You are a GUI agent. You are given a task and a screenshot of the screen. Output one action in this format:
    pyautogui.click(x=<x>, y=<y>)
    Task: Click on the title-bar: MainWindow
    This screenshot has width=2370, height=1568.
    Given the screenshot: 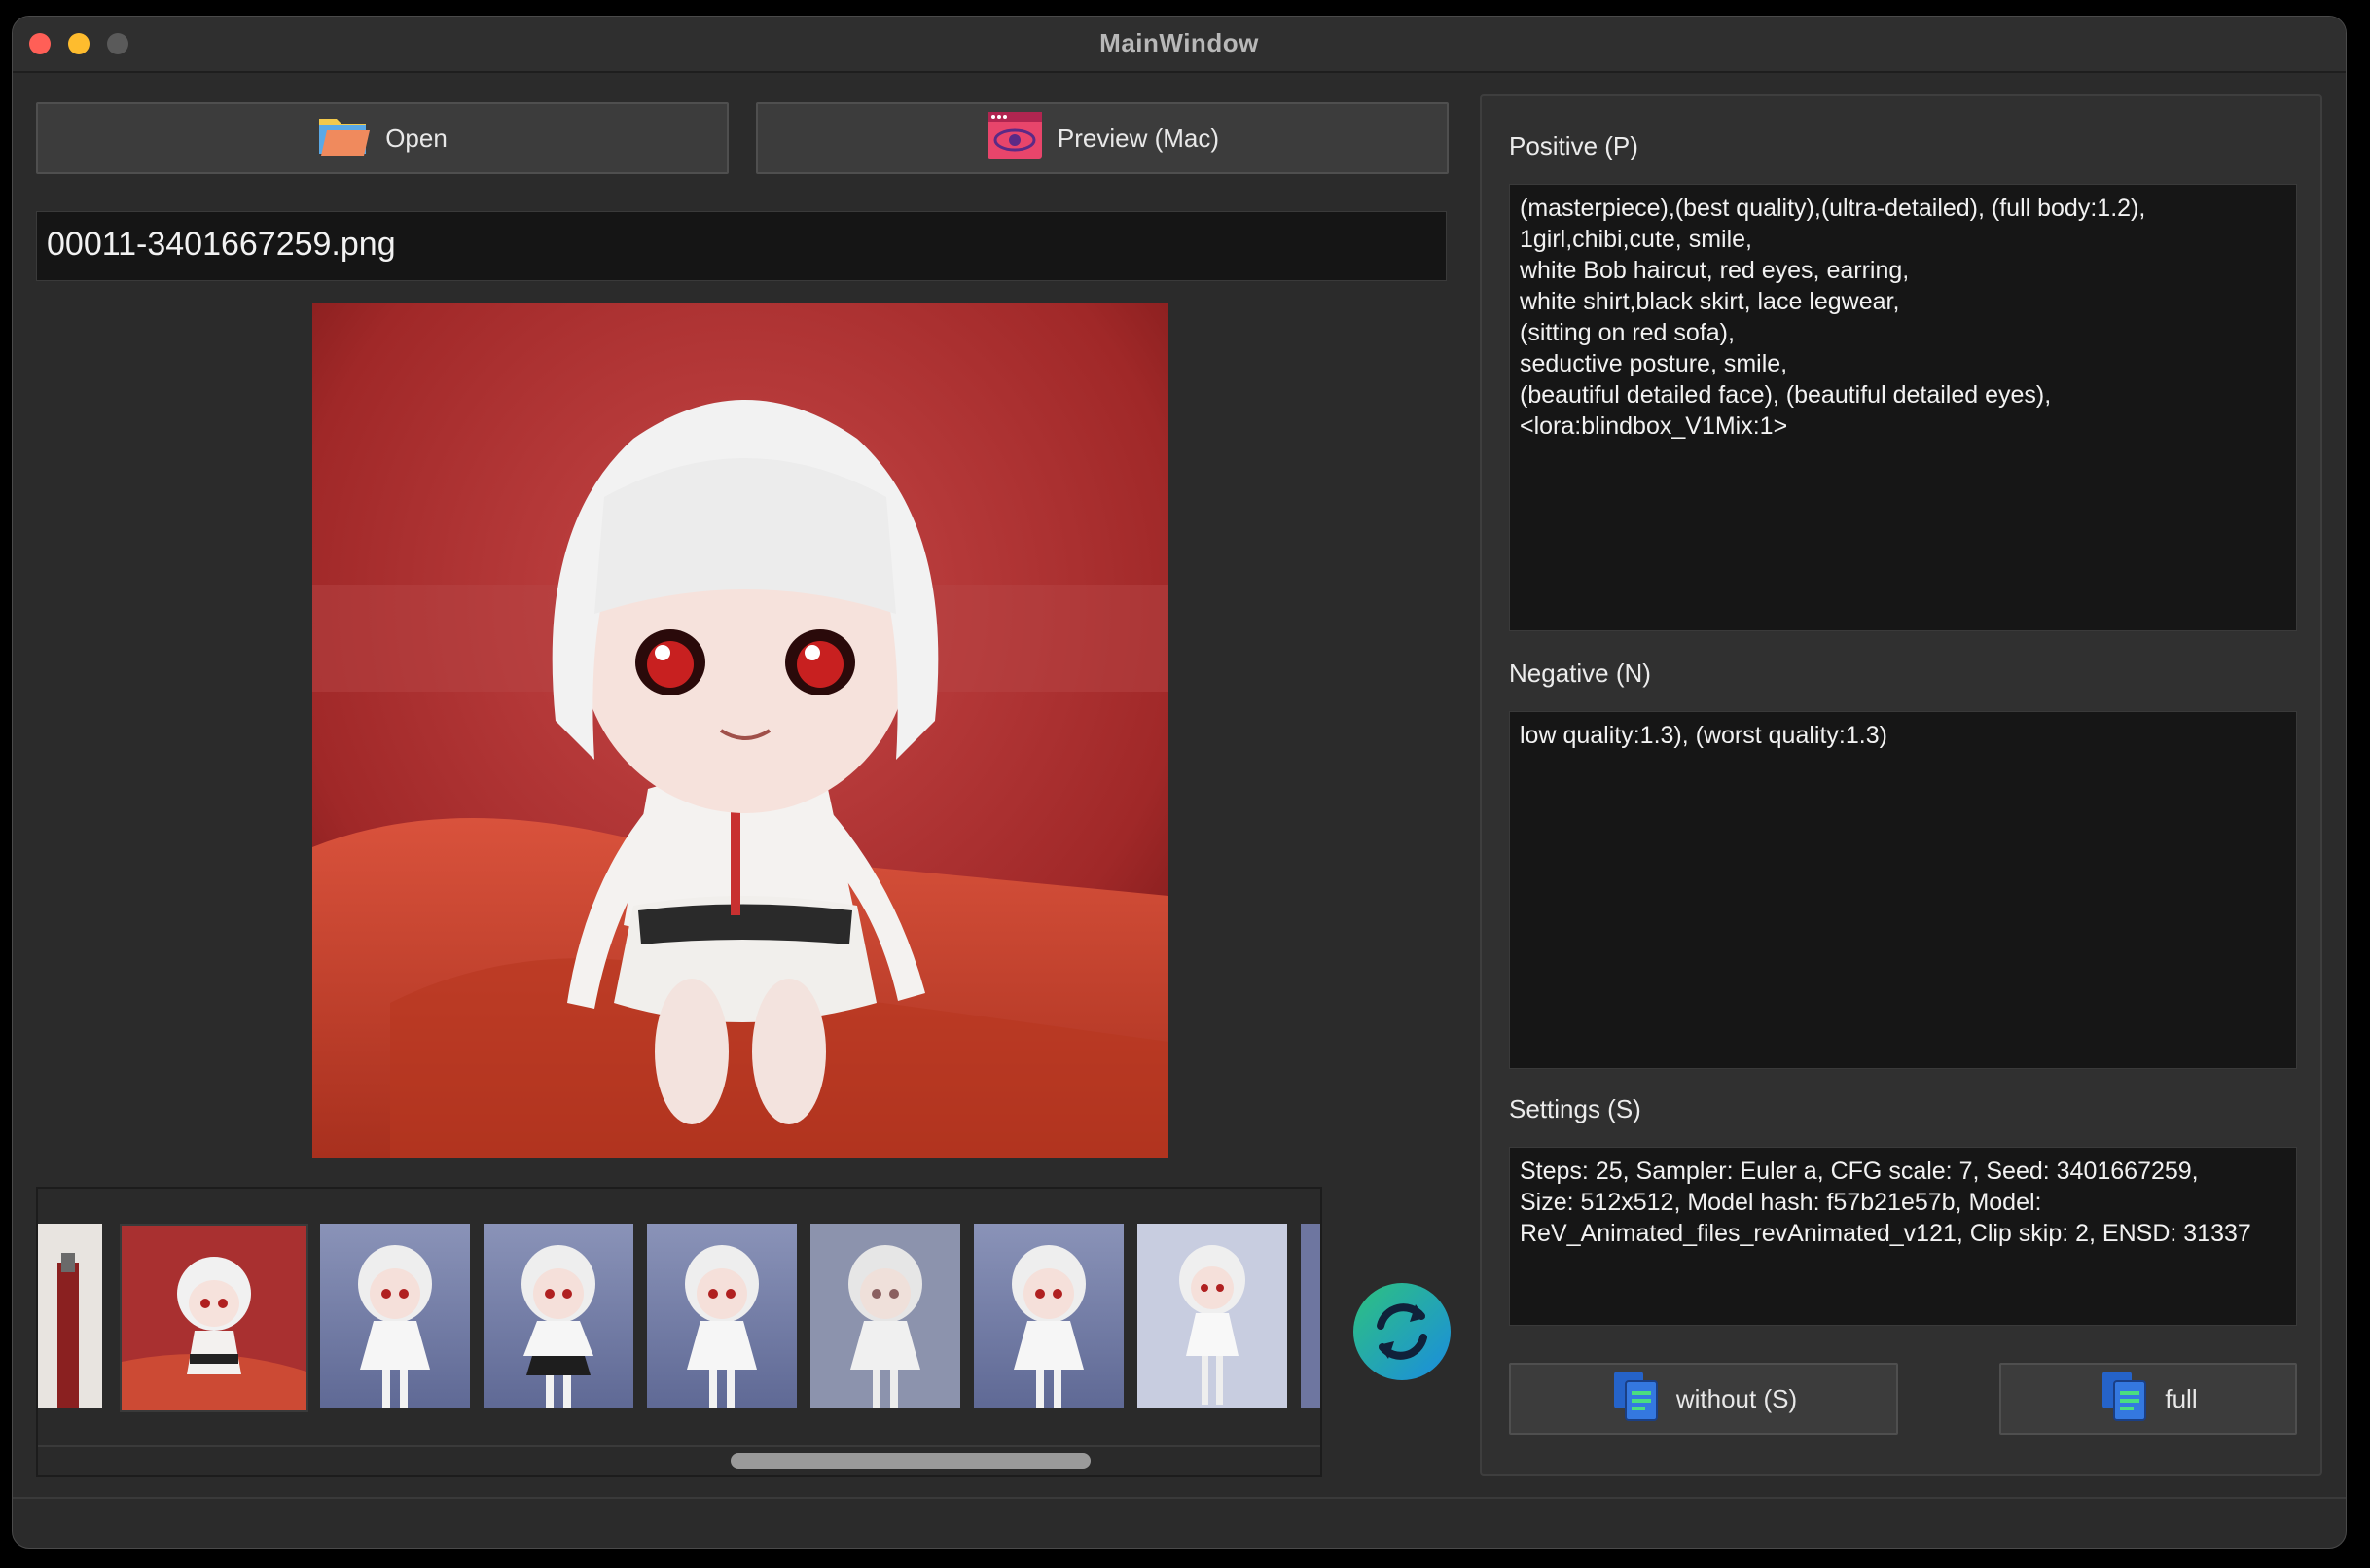 What is the action you would take?
    pyautogui.click(x=1179, y=45)
    